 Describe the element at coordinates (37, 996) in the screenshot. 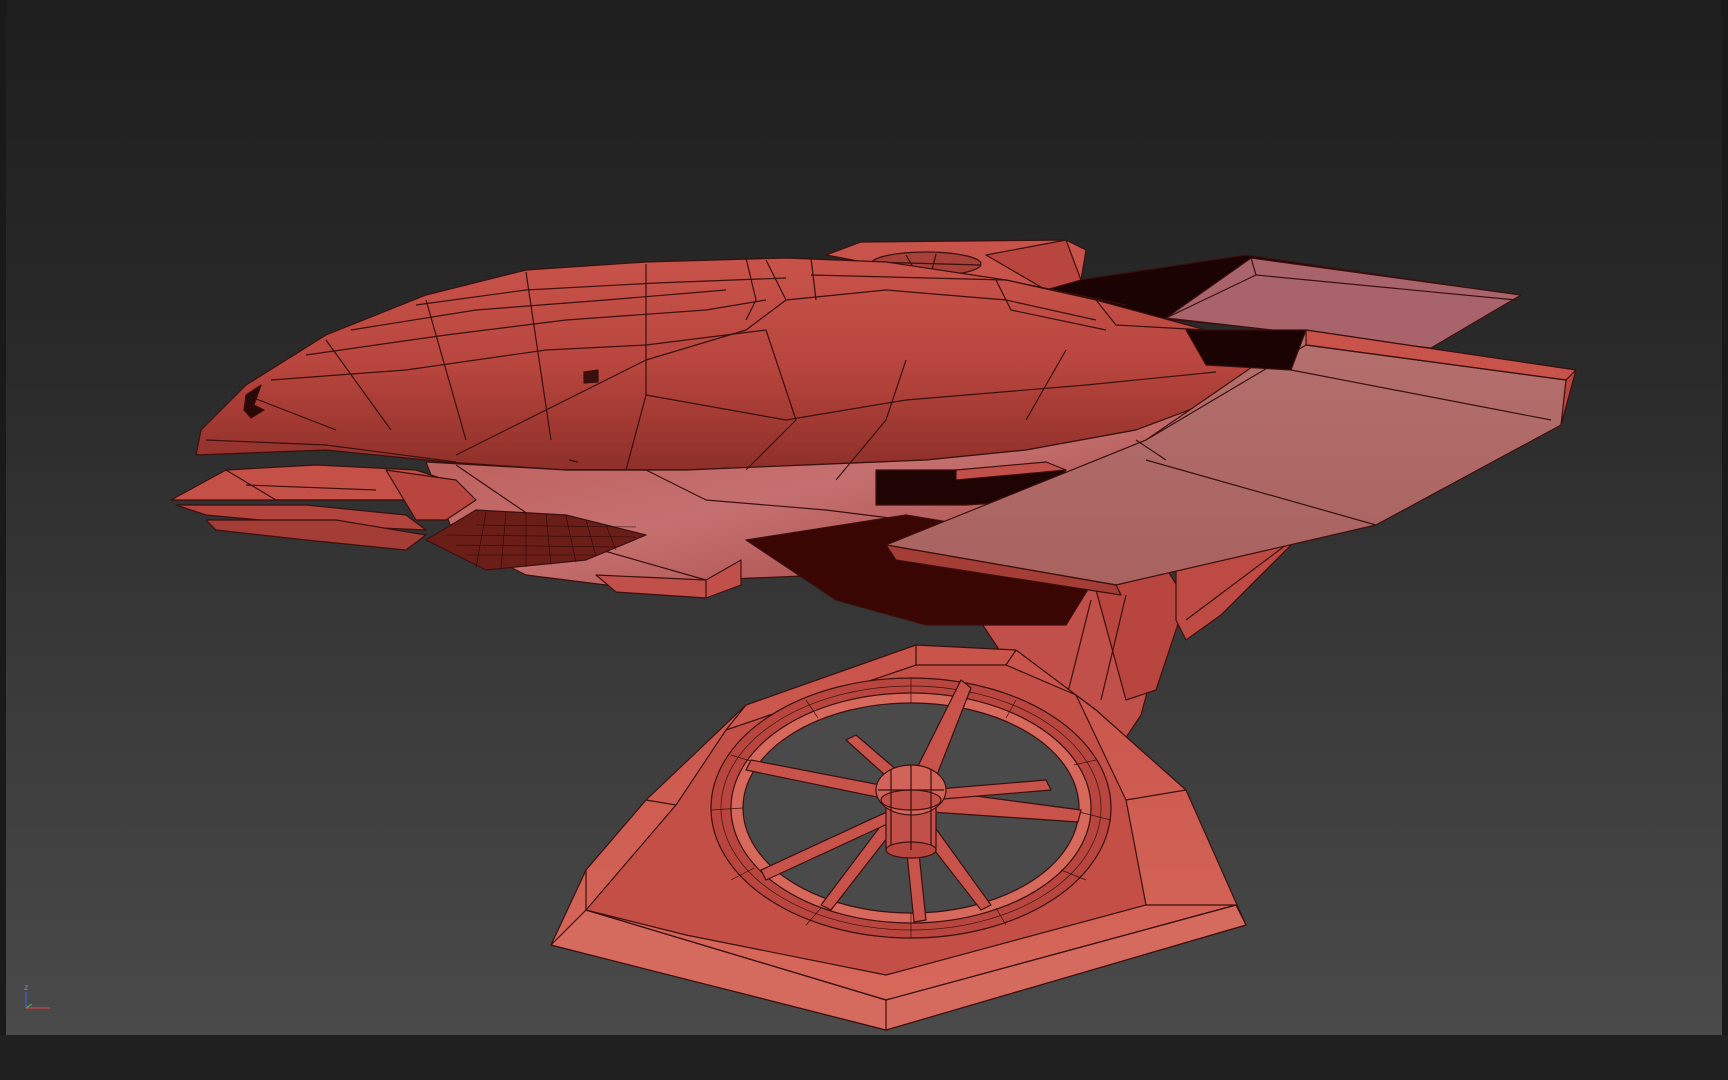

I see `axis-gizmo: z` at that location.